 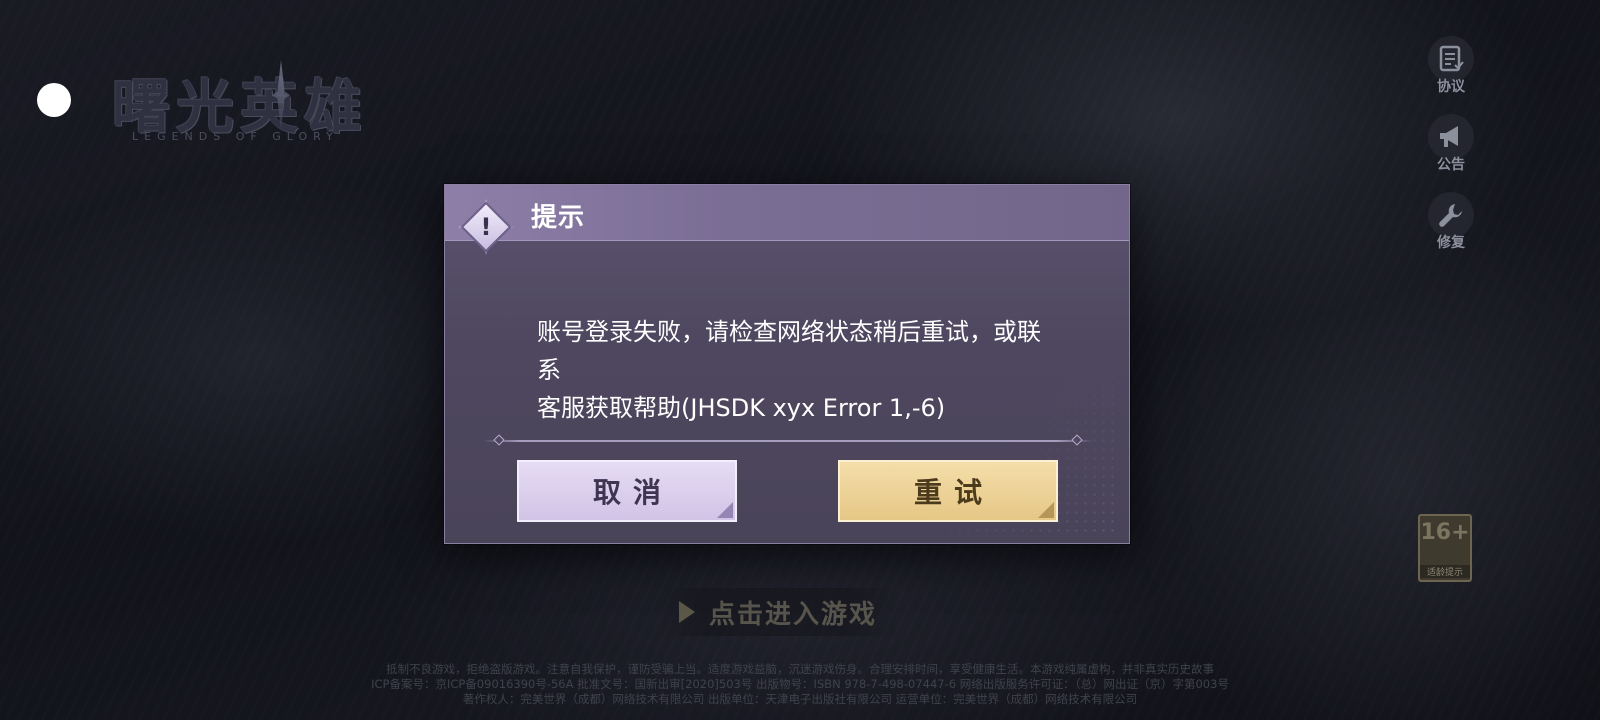 I want to click on age-rating-badge: 16+ 适龄提示, so click(x=1445, y=548).